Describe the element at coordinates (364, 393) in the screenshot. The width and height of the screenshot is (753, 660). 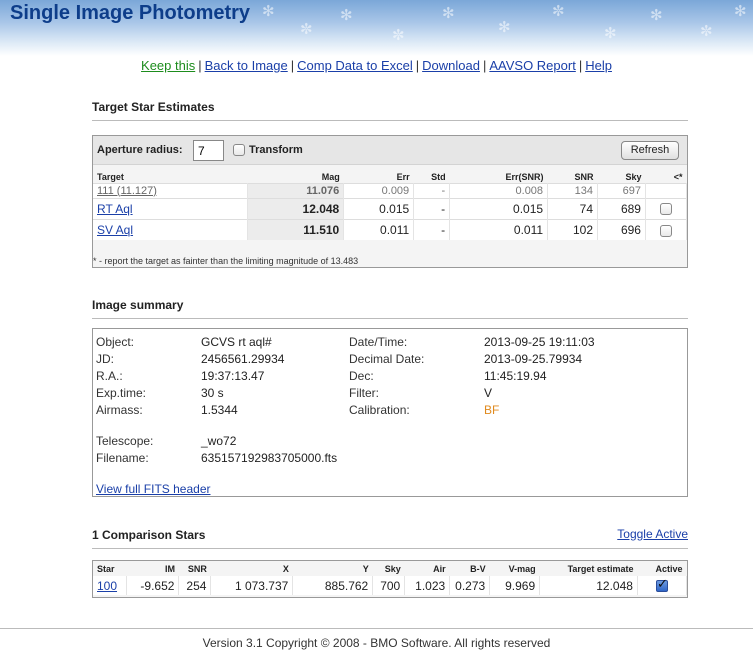
I see `filter-label: Filter:` at that location.